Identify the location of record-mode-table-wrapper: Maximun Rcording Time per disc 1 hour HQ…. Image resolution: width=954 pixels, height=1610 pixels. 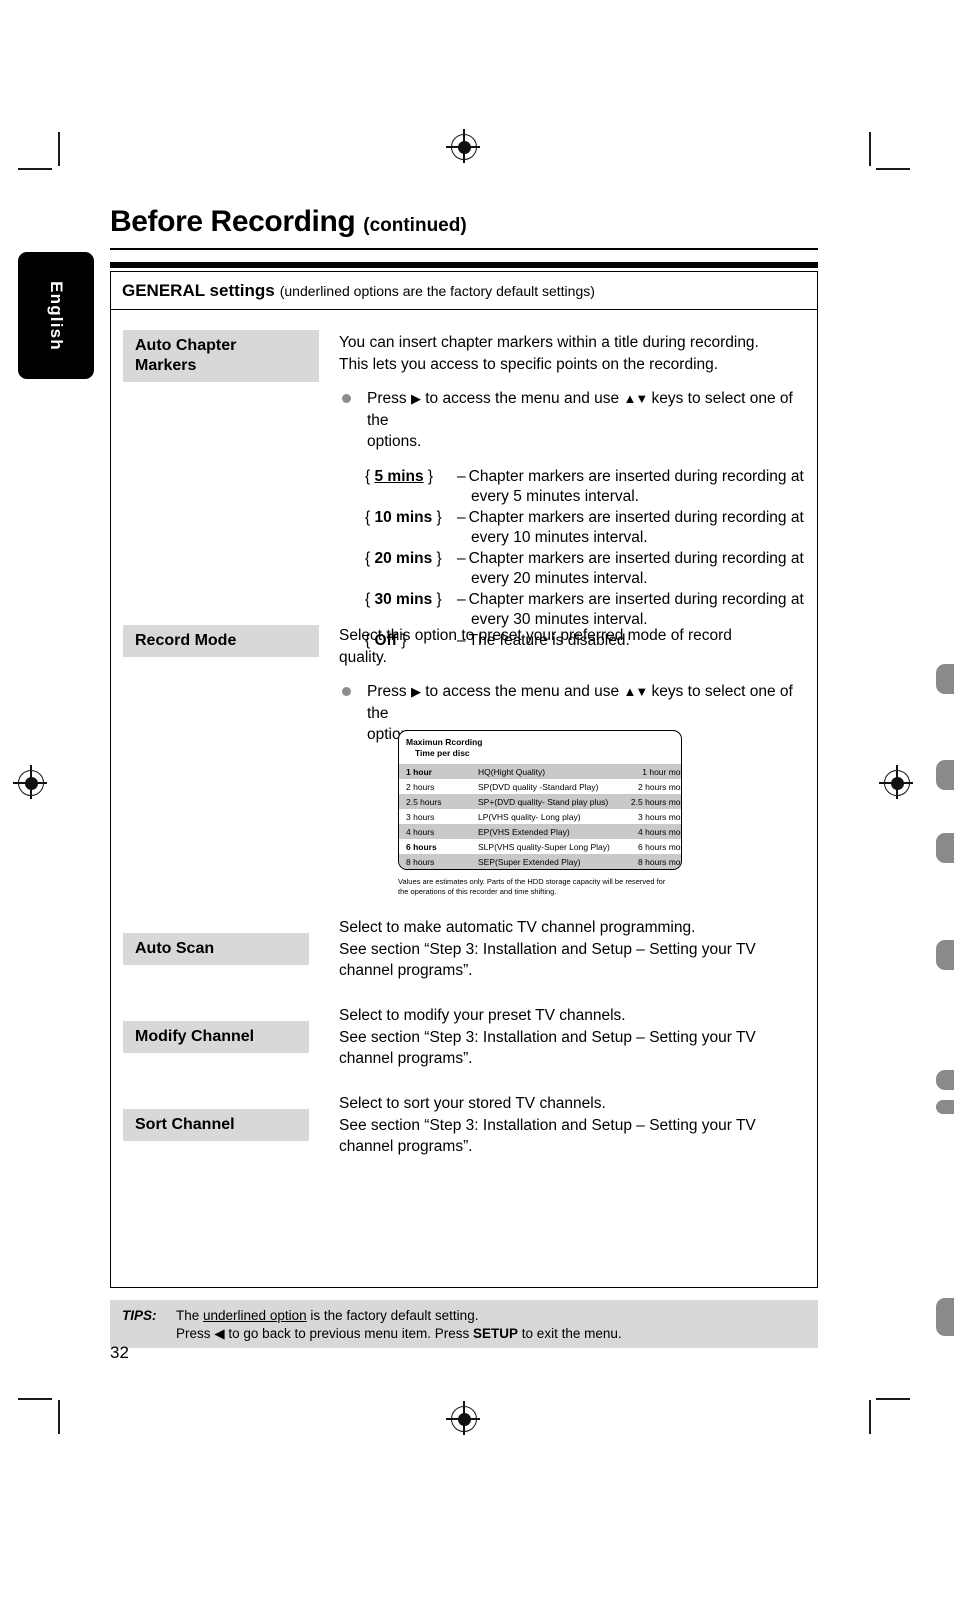
(540, 813).